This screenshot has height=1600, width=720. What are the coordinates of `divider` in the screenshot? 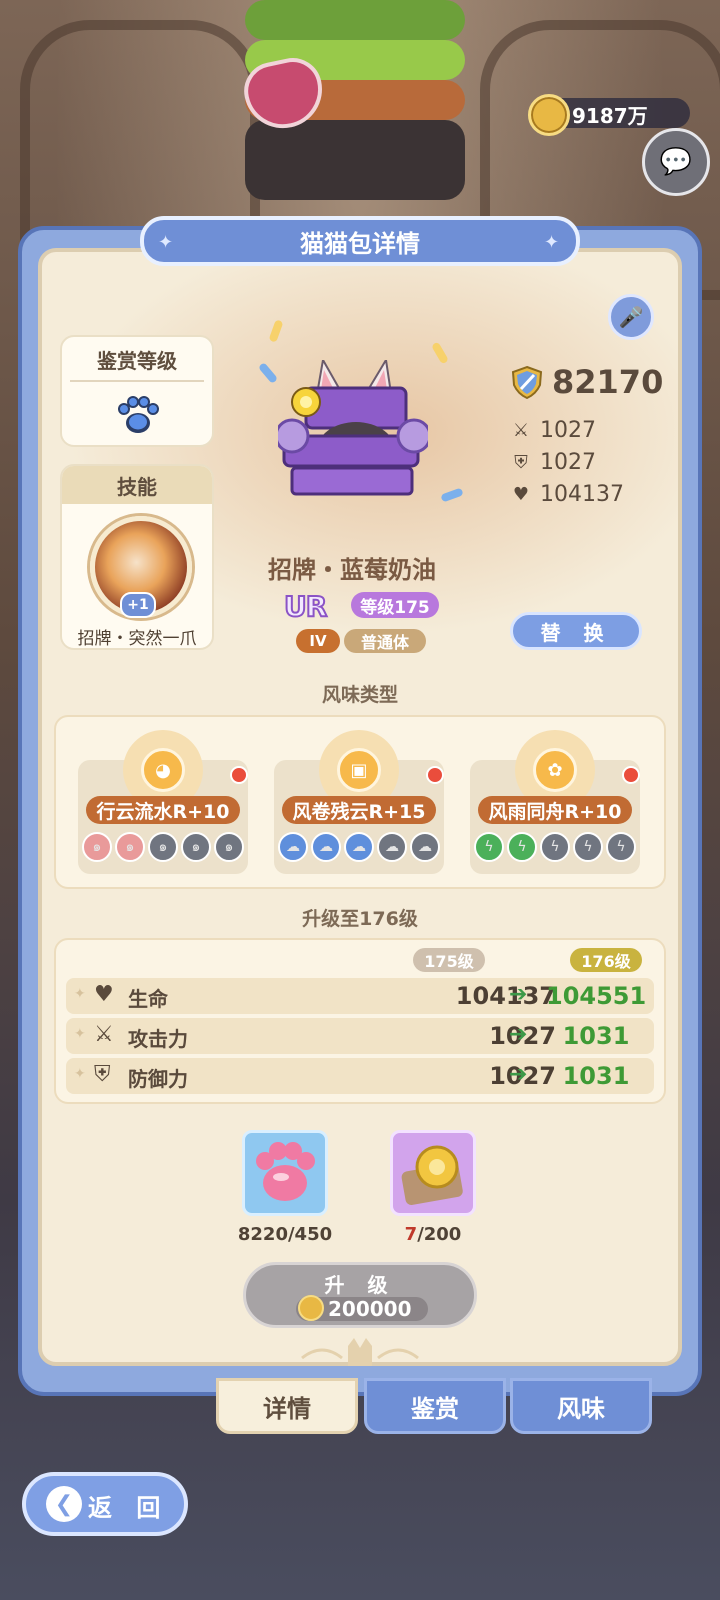 It's located at (137, 381).